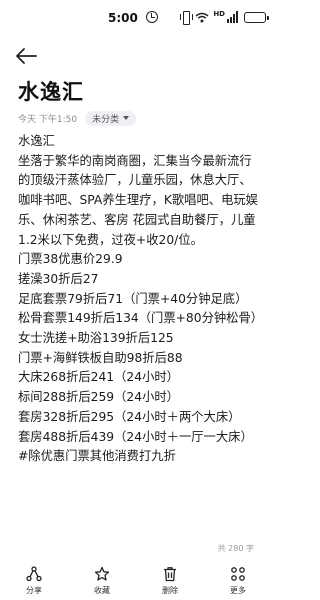 The width and height of the screenshot is (320, 600). Describe the element at coordinates (34, 590) in the screenshot. I see `share-label: 分享` at that location.